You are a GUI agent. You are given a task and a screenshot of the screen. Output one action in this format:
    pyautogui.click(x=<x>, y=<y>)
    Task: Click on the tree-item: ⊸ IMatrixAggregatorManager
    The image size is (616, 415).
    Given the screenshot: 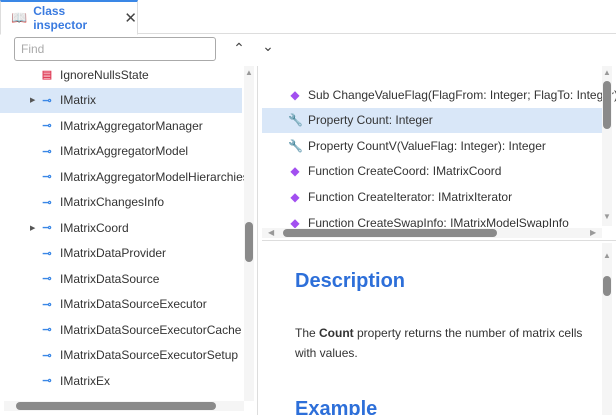 What is the action you would take?
    pyautogui.click(x=121, y=125)
    